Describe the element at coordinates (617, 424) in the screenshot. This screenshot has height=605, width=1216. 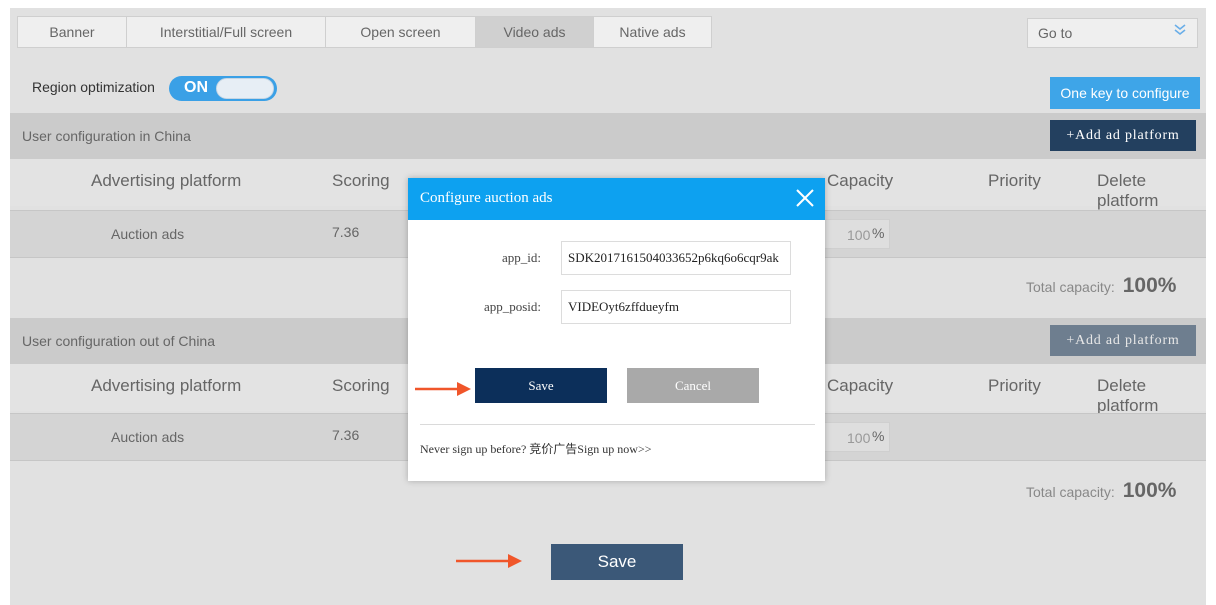
I see `dialog-divider` at that location.